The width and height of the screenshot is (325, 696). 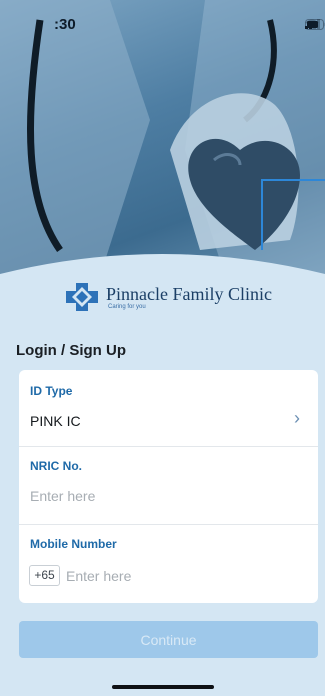 I want to click on id-type-label: ID Type, so click(x=51, y=391).